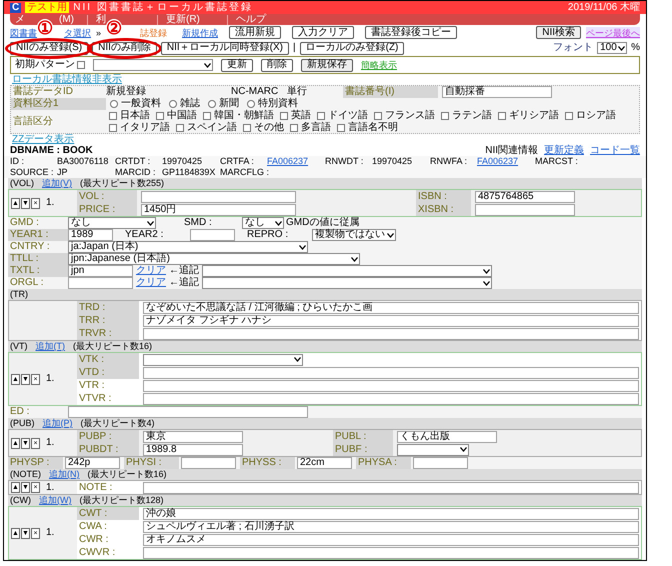  I want to click on field-label: TRVR :, so click(108, 333).